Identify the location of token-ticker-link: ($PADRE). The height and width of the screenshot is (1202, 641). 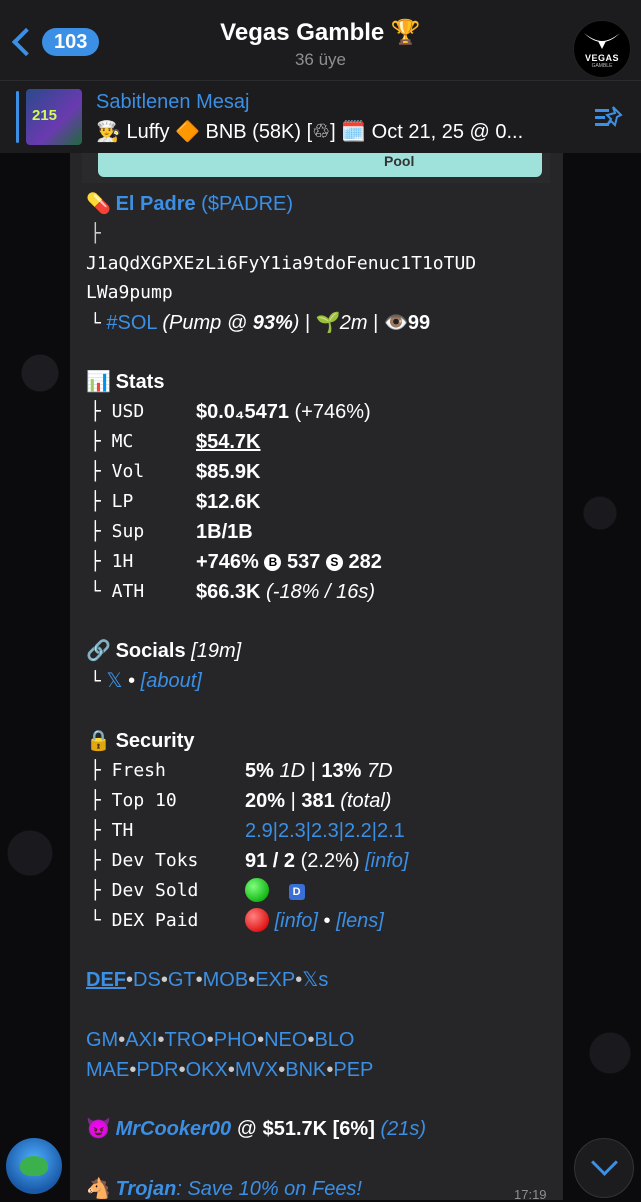
(247, 204).